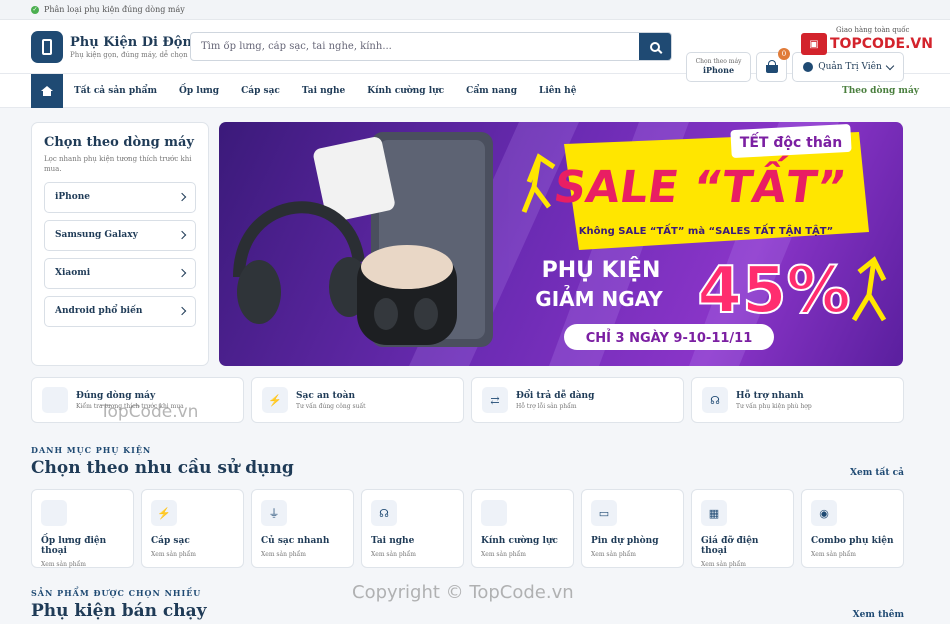 The width and height of the screenshot is (950, 624). I want to click on search-input, so click(415, 46).